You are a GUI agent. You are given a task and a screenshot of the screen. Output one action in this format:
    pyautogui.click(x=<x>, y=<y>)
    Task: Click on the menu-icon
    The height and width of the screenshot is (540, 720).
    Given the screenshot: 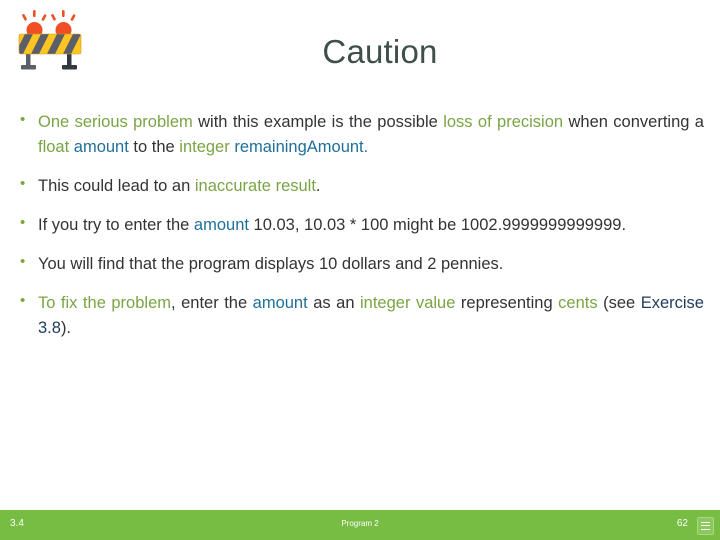 What is the action you would take?
    pyautogui.click(x=705, y=526)
    